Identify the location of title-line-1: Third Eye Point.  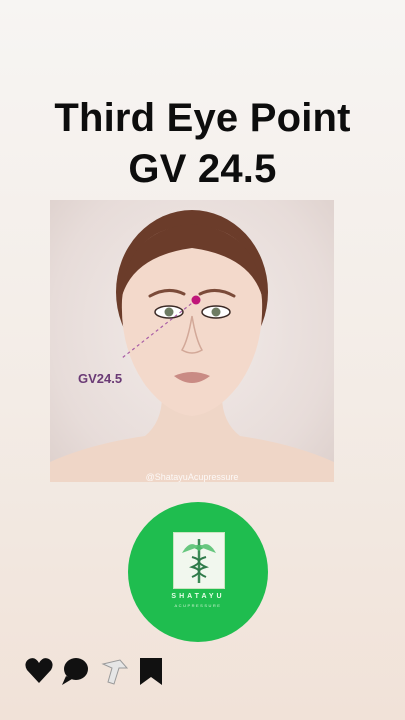
(202, 118).